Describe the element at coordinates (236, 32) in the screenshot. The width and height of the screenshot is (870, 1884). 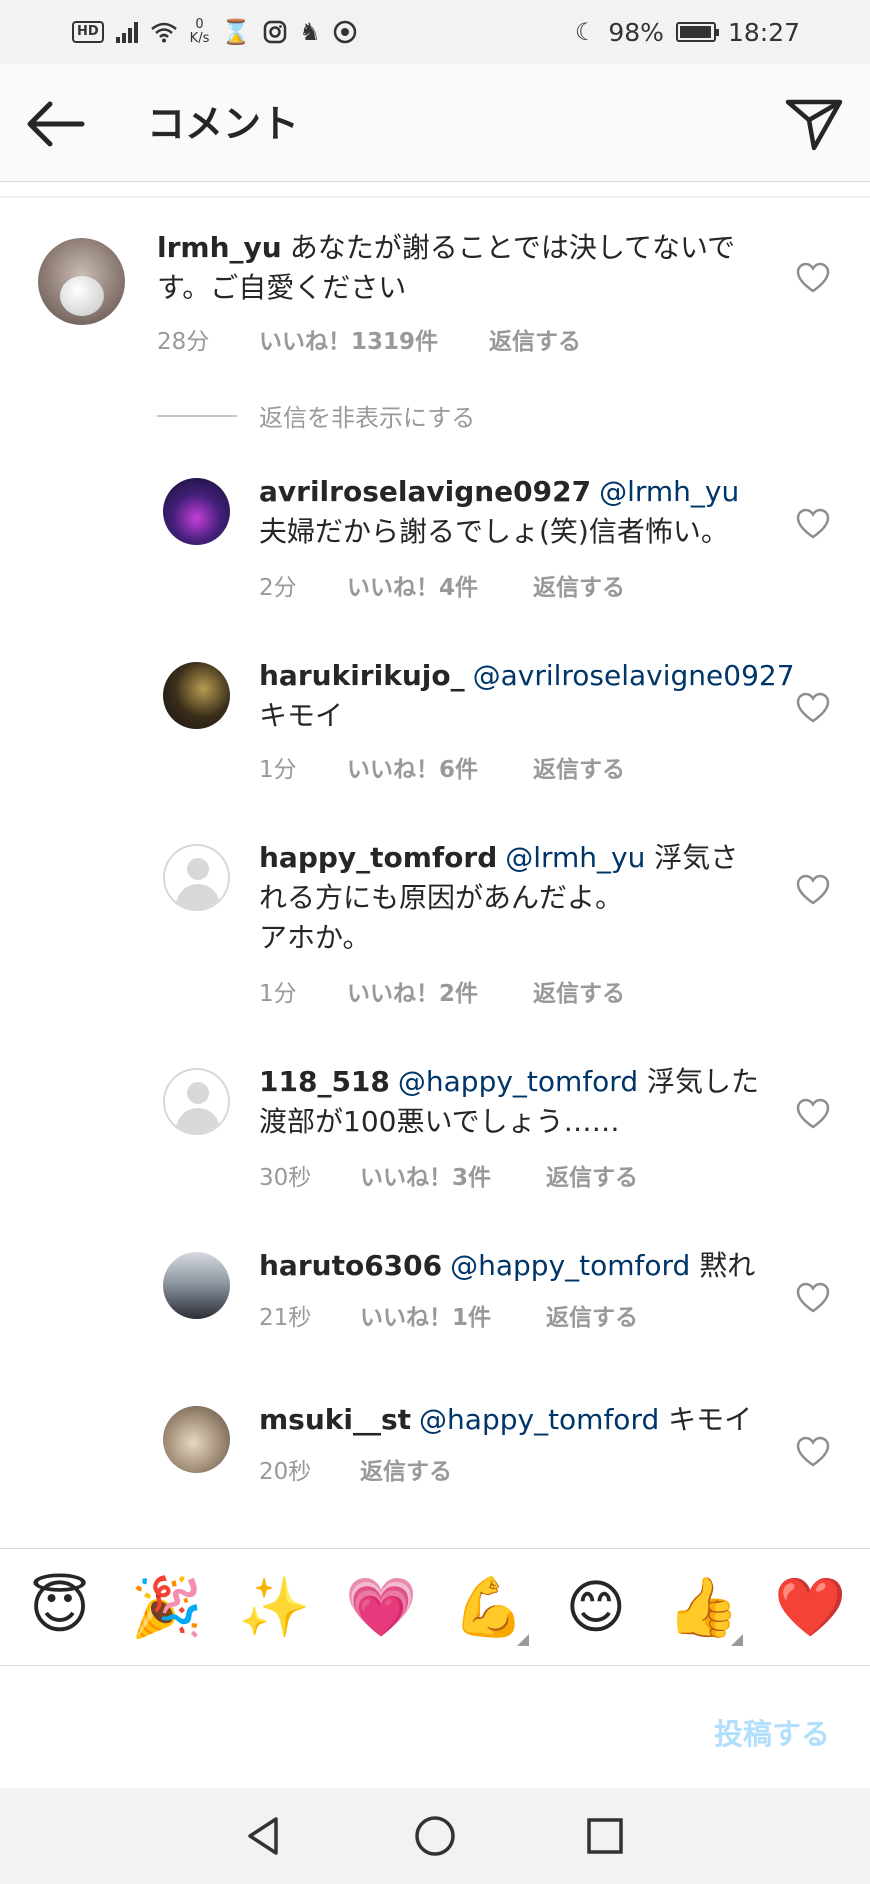
I see `hourglass-icon: ⌛` at that location.